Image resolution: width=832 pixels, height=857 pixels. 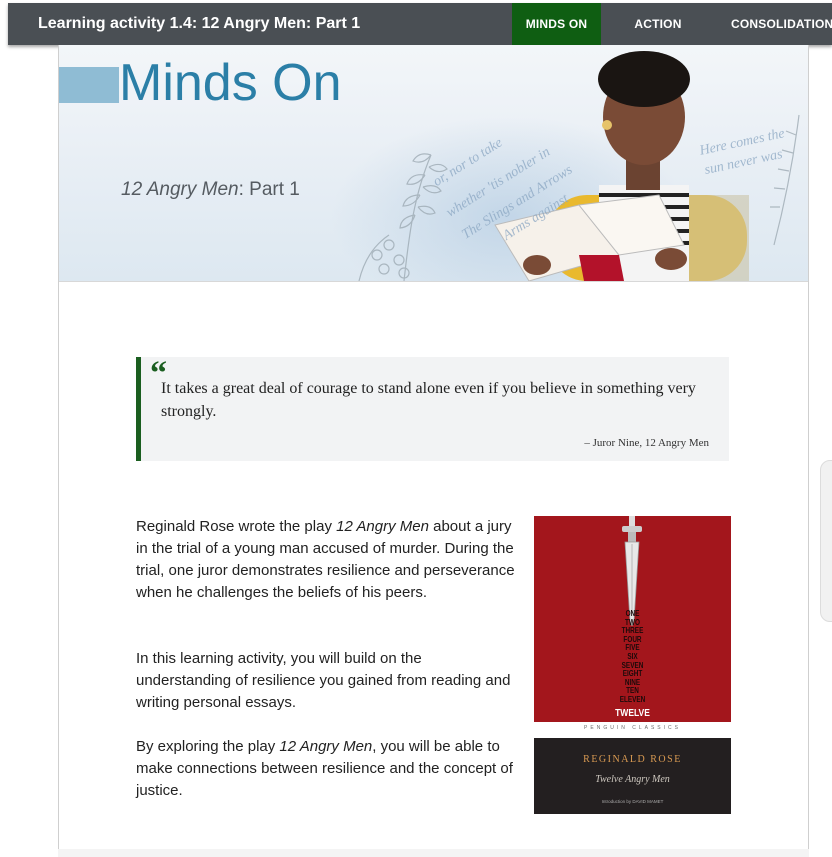 What do you see at coordinates (632, 699) in the screenshot?
I see `cover-count-word: ELEVEN` at bounding box center [632, 699].